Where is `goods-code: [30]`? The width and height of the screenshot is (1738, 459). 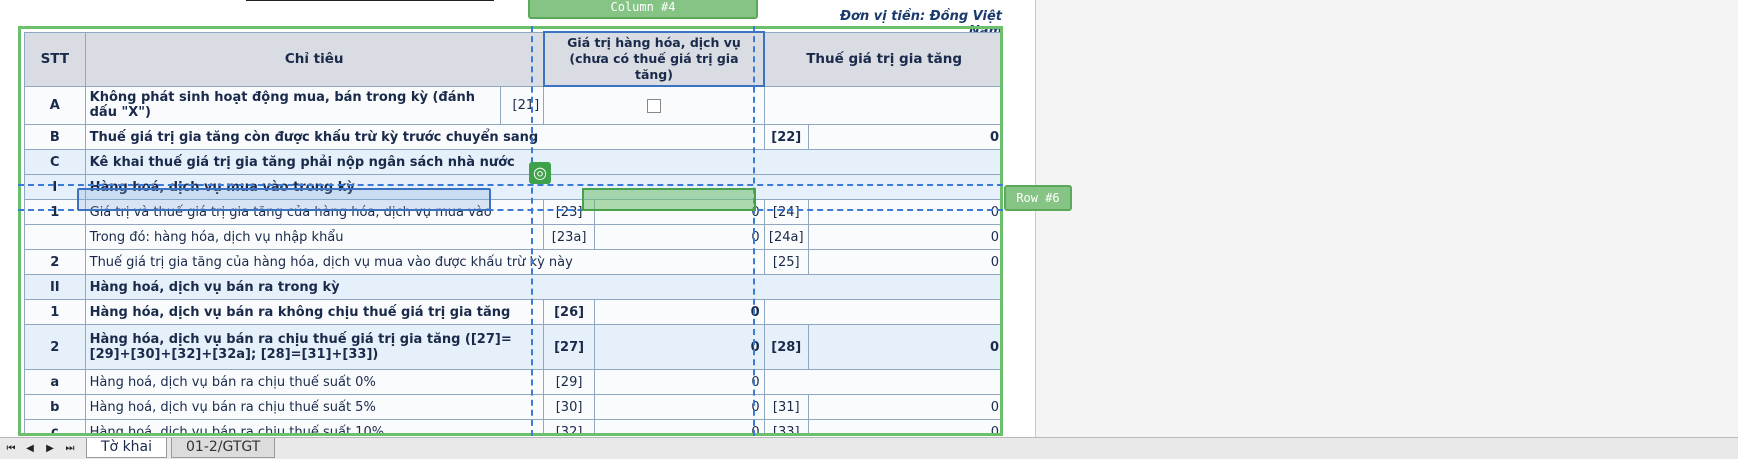
goods-code: [30] is located at coordinates (569, 407).